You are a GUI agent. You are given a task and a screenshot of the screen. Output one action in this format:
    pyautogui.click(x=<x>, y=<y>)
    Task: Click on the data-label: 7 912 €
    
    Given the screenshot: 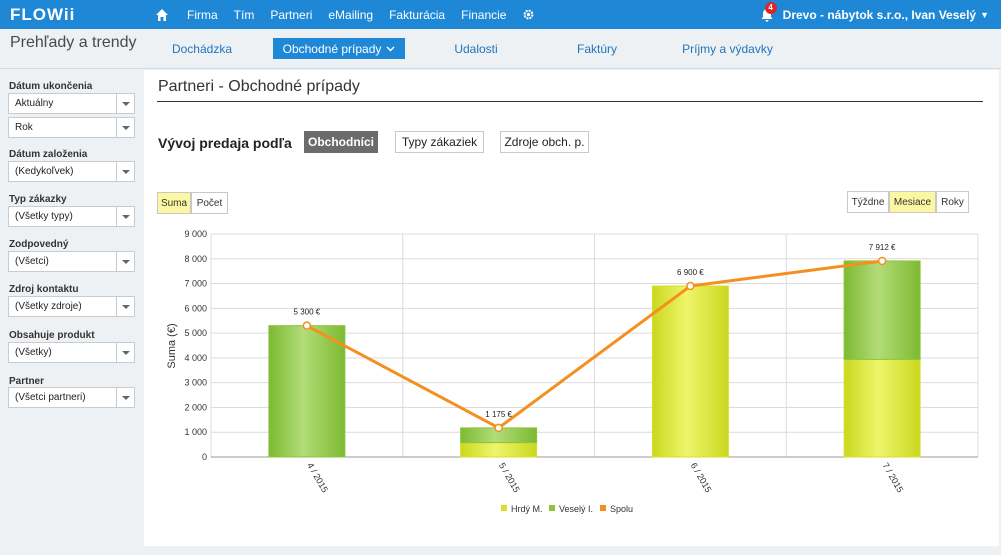 What is the action you would take?
    pyautogui.click(x=882, y=247)
    